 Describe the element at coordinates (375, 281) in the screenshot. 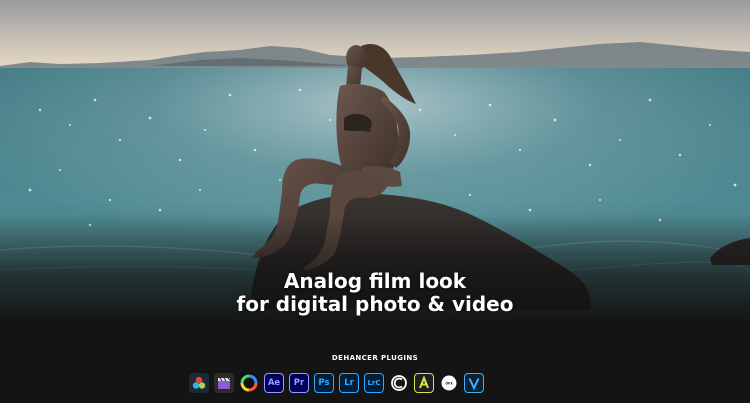

I see `headline-line-1: Analog film look` at that location.